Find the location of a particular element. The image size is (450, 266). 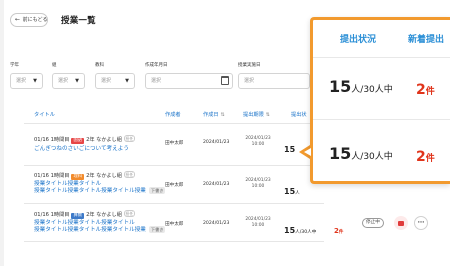

column-header-deadline-label: 提出期限 is located at coordinates (253, 115).